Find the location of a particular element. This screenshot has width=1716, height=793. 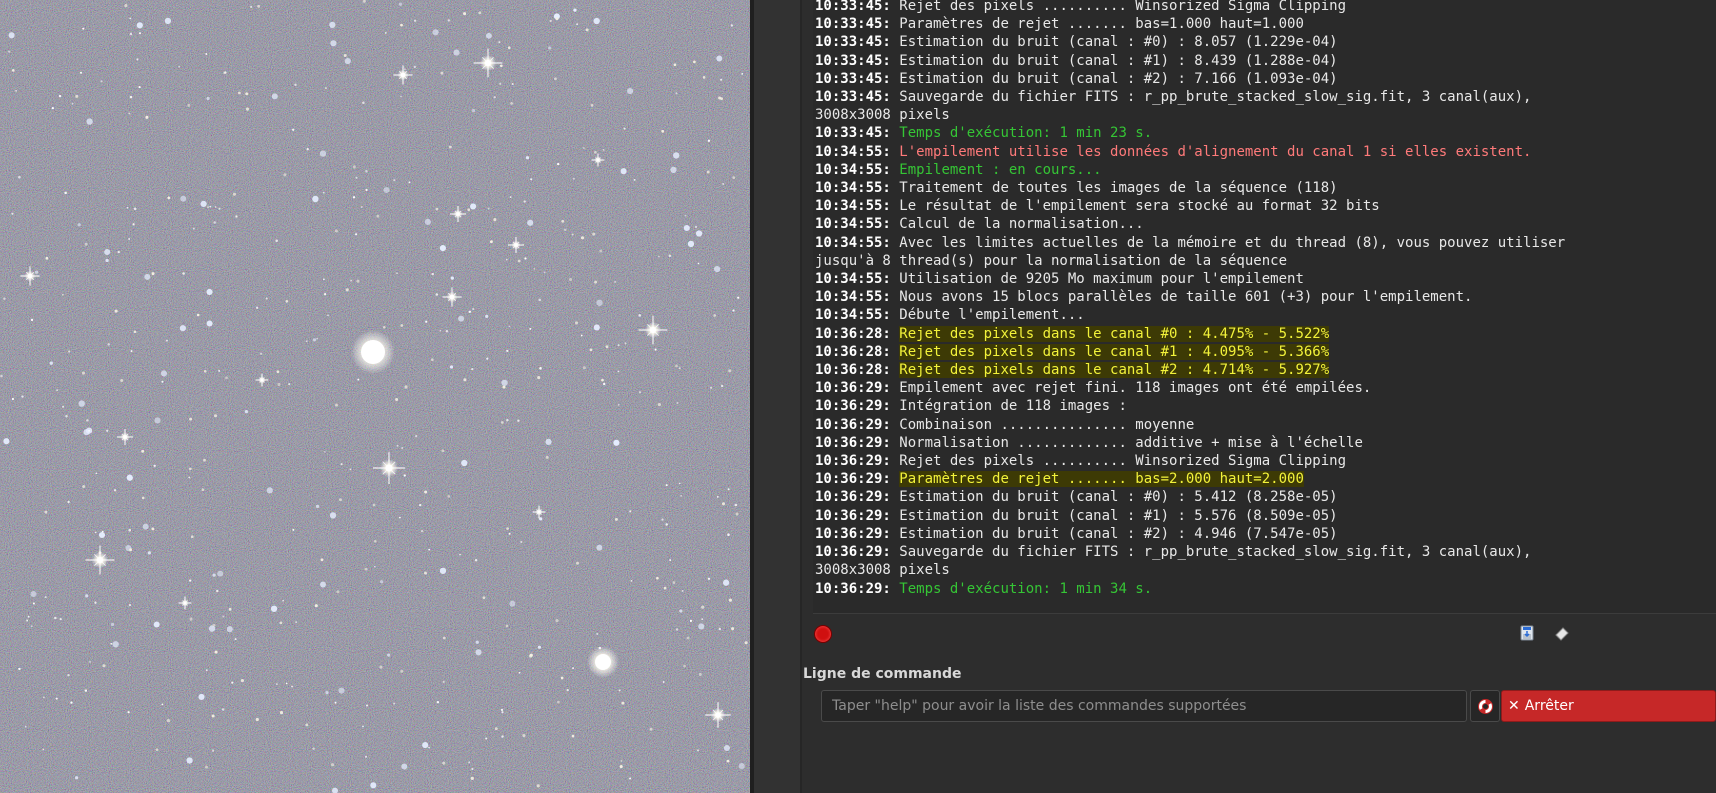

command-input is located at coordinates (1144, 706).